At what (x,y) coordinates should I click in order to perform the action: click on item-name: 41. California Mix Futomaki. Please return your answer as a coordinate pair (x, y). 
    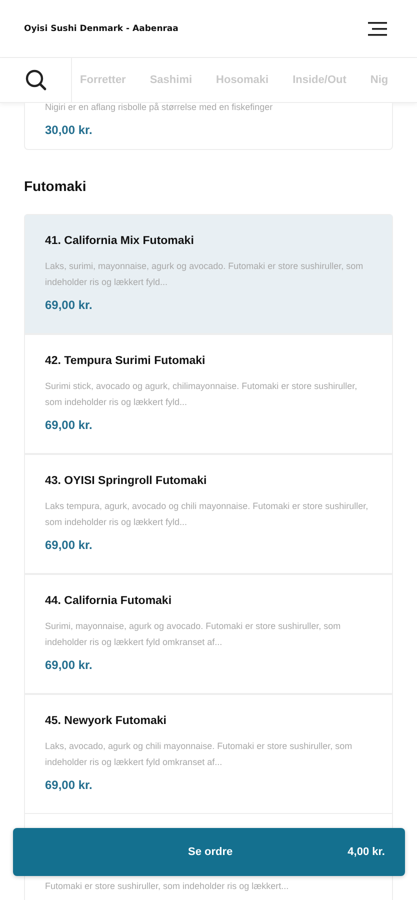
    Looking at the image, I should click on (120, 241).